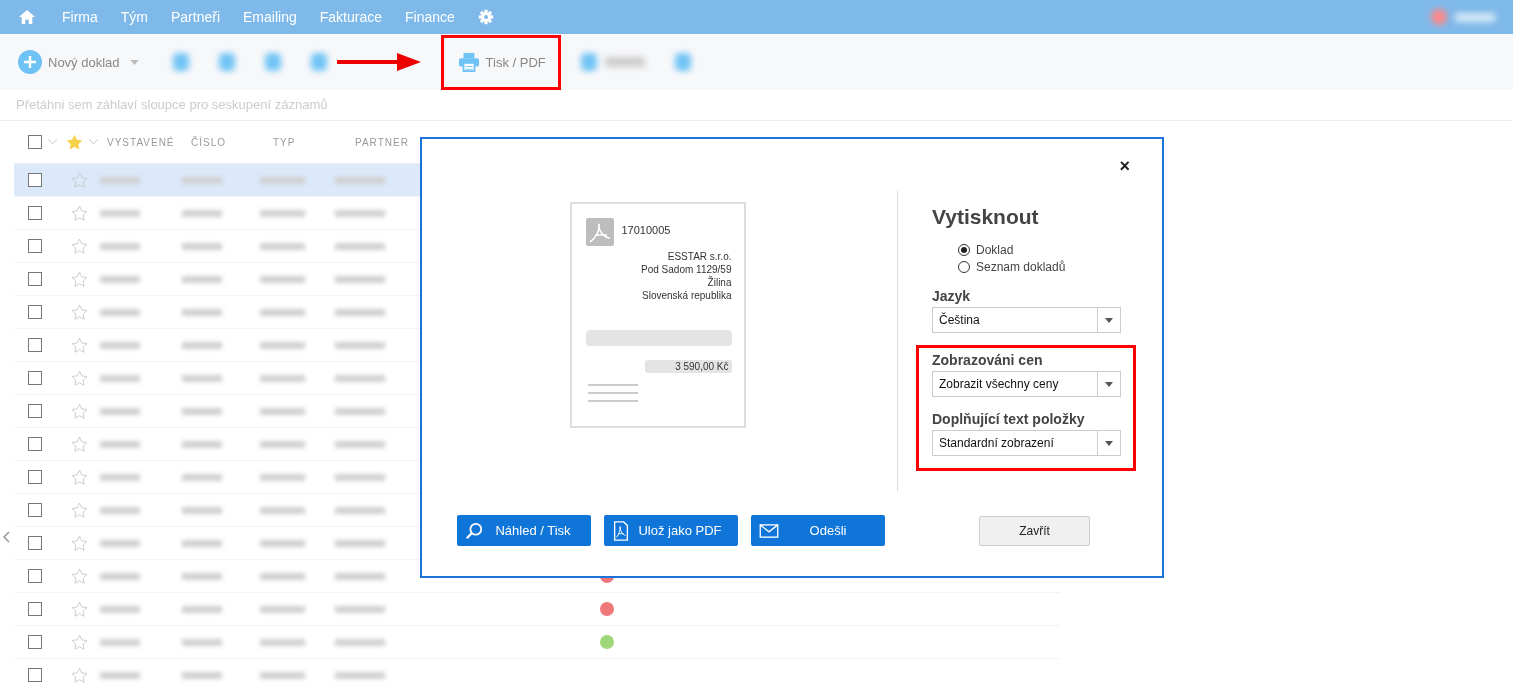 This screenshot has width=1513, height=691. Describe the element at coordinates (699, 256) in the screenshot. I see `address-line: ESSTAR s.r.o.` at that location.